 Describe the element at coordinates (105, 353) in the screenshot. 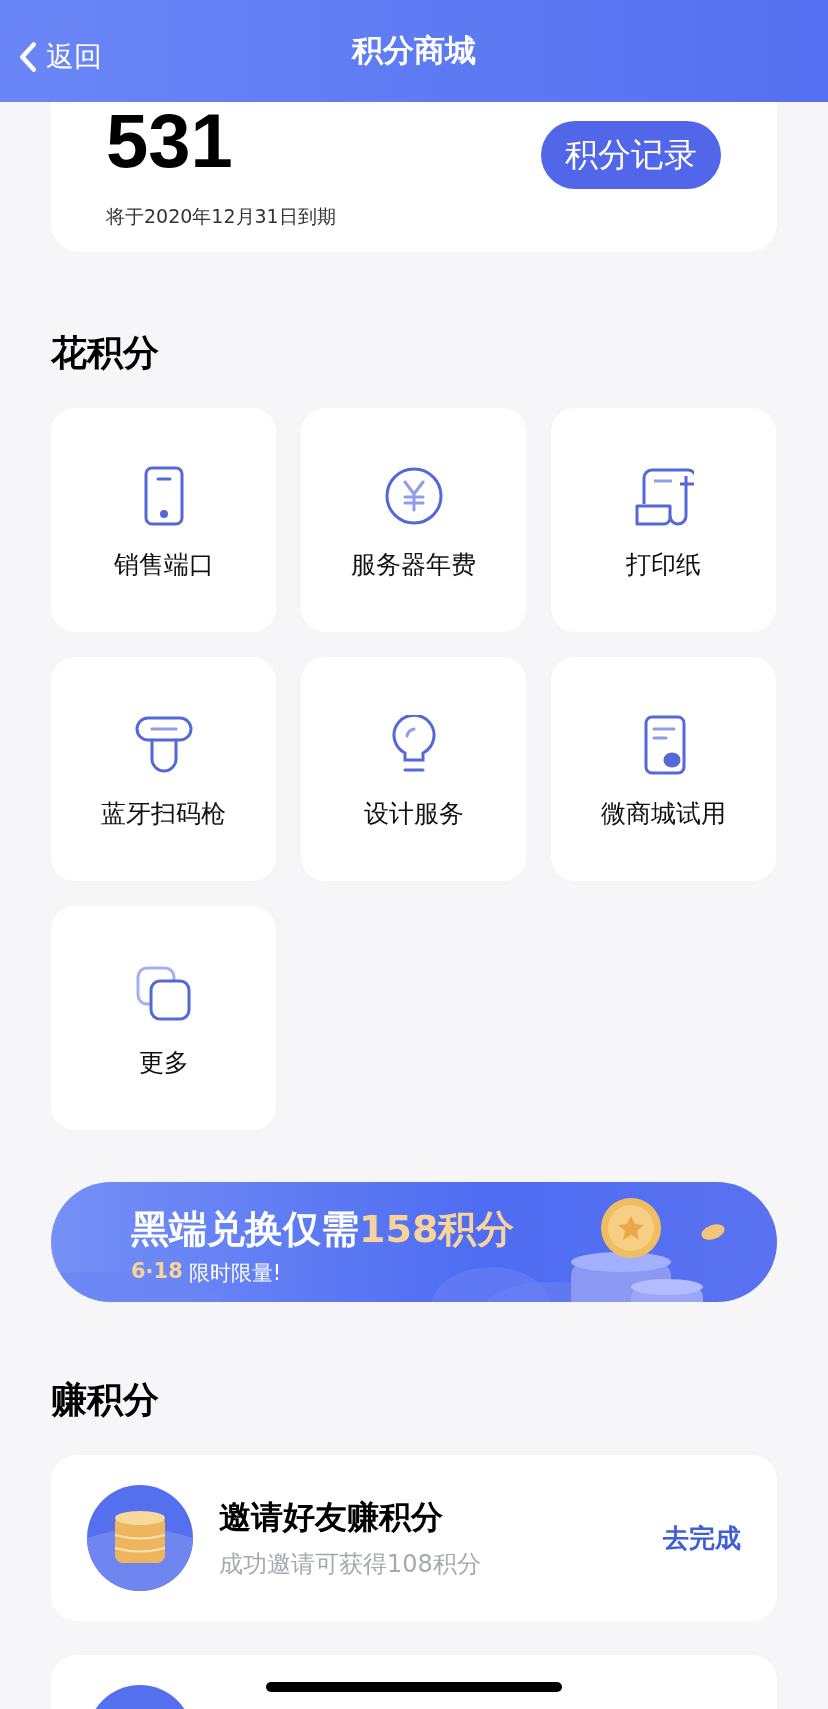

I see `section-title: 花积分` at that location.